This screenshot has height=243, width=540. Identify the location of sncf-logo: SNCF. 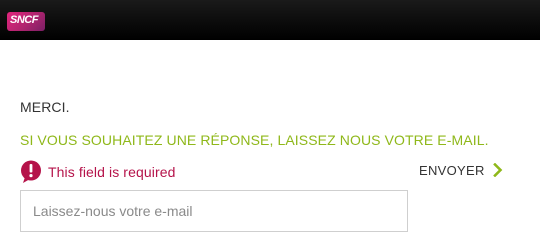
(26, 21).